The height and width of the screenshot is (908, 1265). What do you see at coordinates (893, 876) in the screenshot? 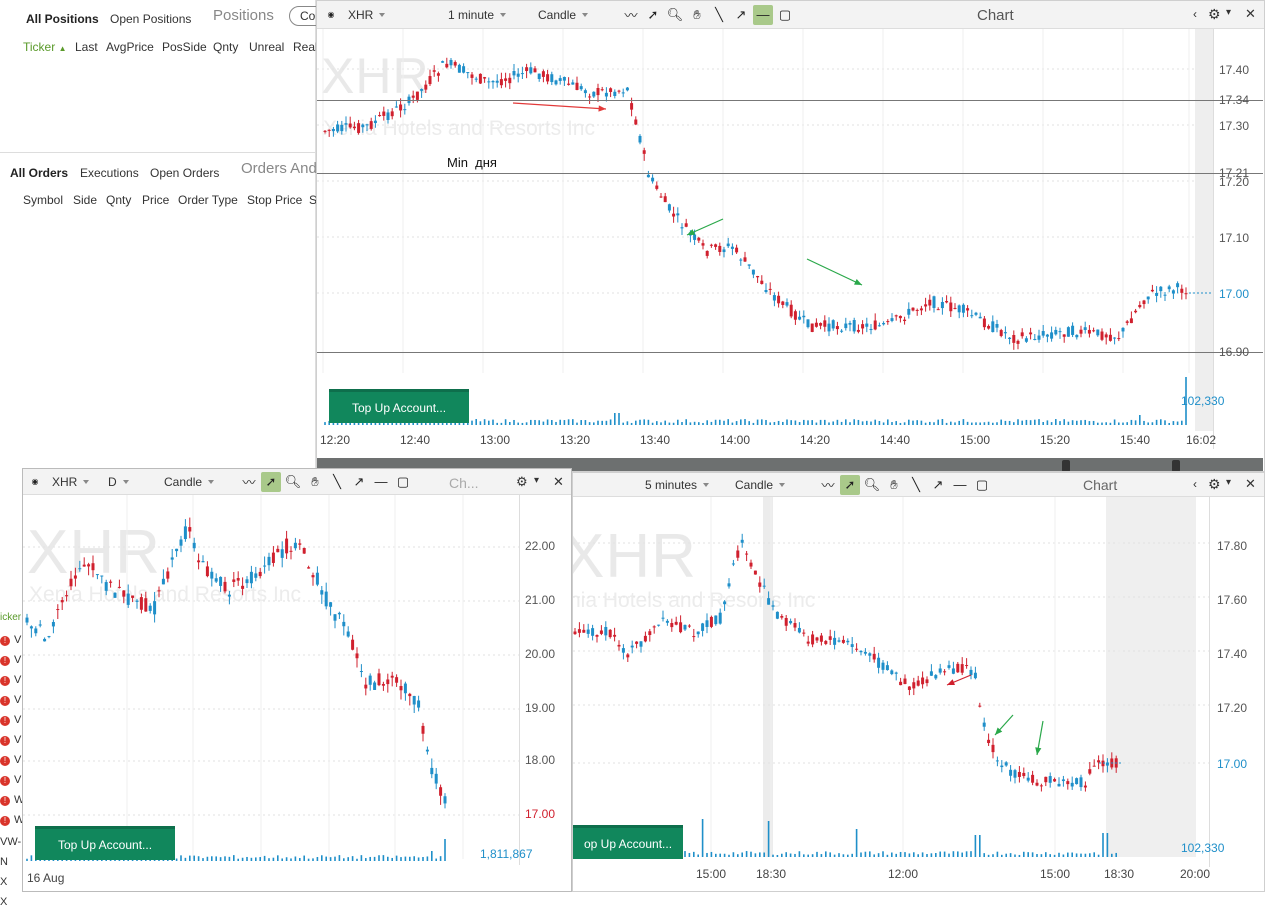
I see `chart3-time-axis: 15:00 18:30 12:00 15:00 18:30 20:00` at bounding box center [893, 876].